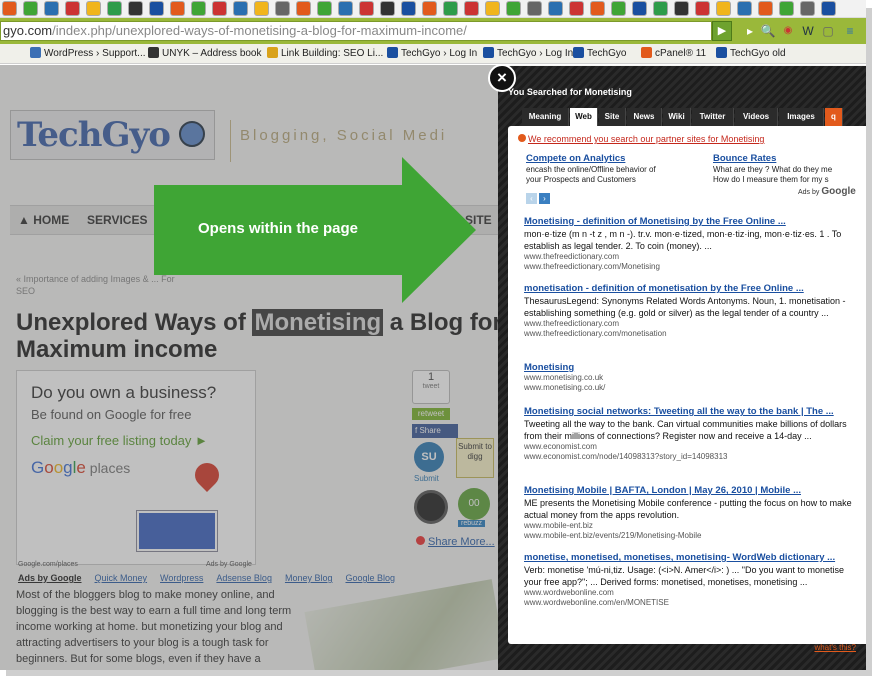 The image size is (879, 683). I want to click on ad-link: Quick Money, so click(121, 578).